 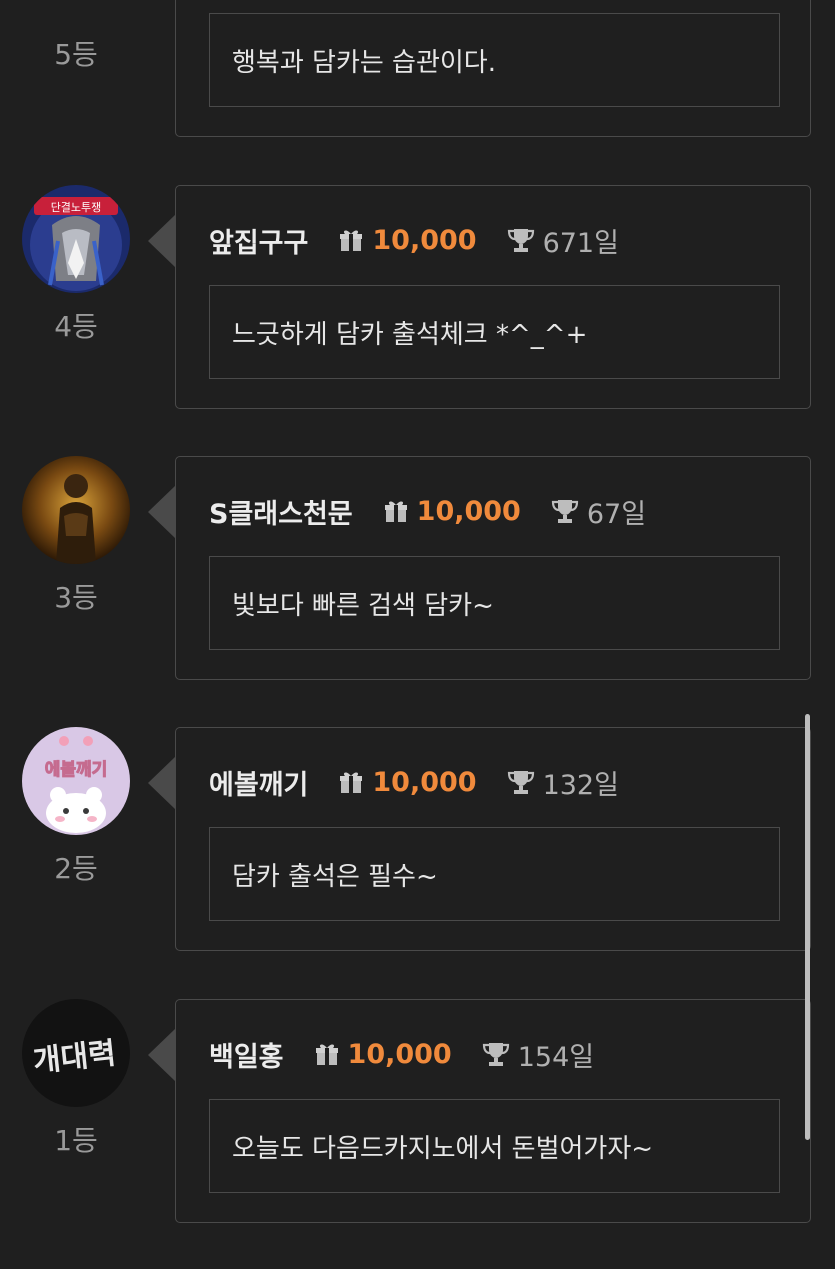 I want to click on comment-meta: S클래스천문 10,000 67일, so click(x=427, y=511).